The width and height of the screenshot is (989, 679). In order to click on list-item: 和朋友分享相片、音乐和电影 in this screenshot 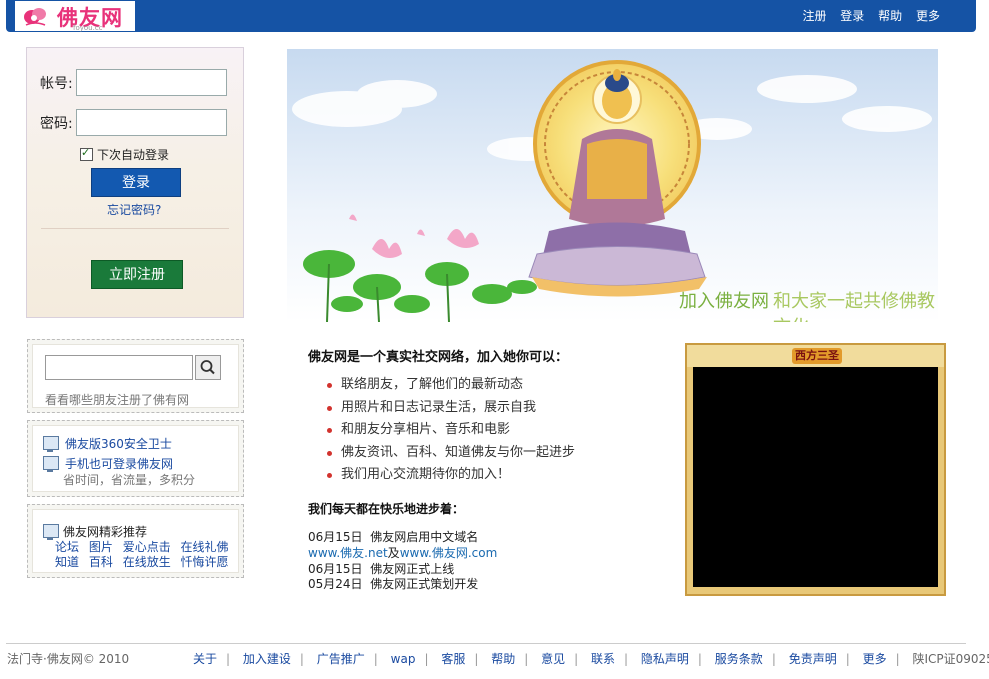, I will do `click(451, 432)`.